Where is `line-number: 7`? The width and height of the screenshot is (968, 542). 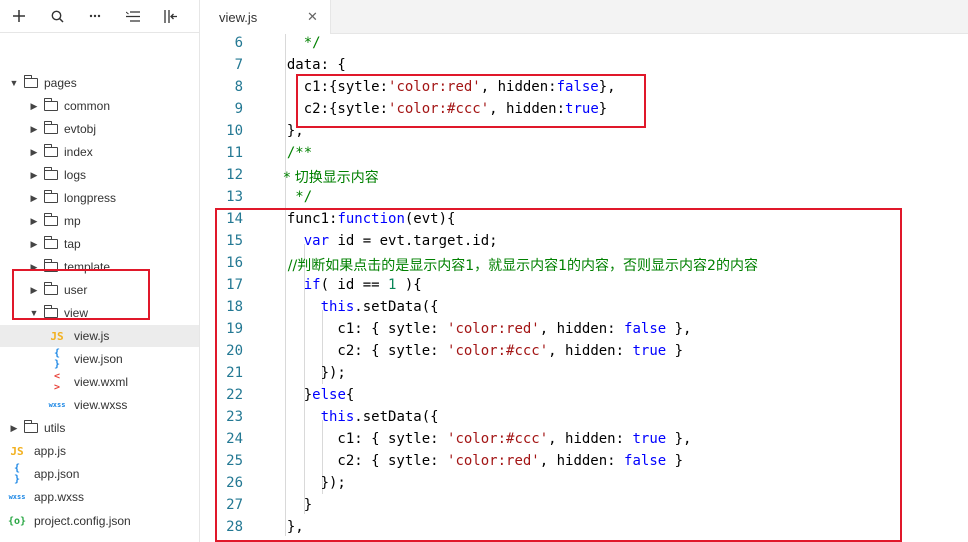
line-number: 7 is located at coordinates (238, 65).